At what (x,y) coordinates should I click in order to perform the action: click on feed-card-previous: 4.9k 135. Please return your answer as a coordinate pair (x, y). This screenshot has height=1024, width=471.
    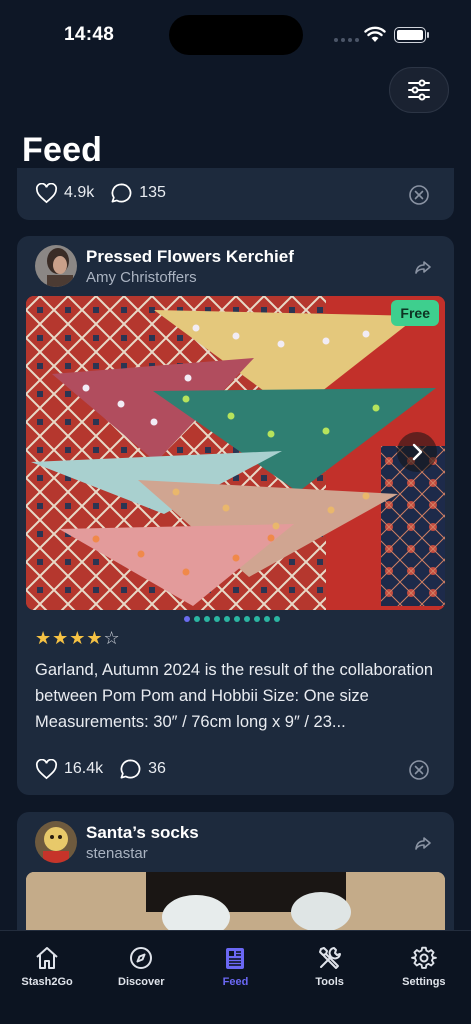
    Looking at the image, I should click on (235, 194).